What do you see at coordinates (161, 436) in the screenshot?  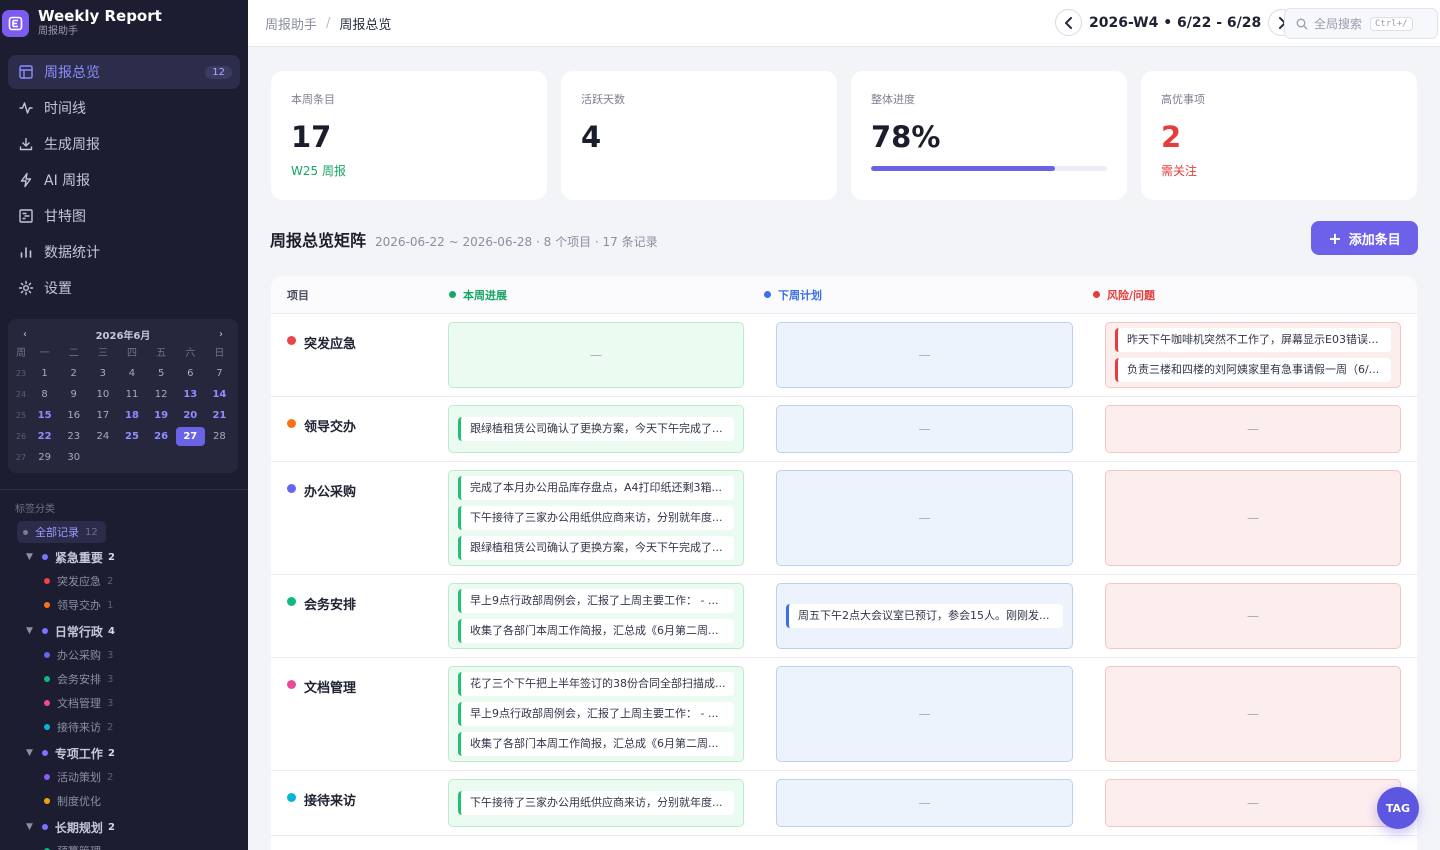 I see `calendar-day: 26` at bounding box center [161, 436].